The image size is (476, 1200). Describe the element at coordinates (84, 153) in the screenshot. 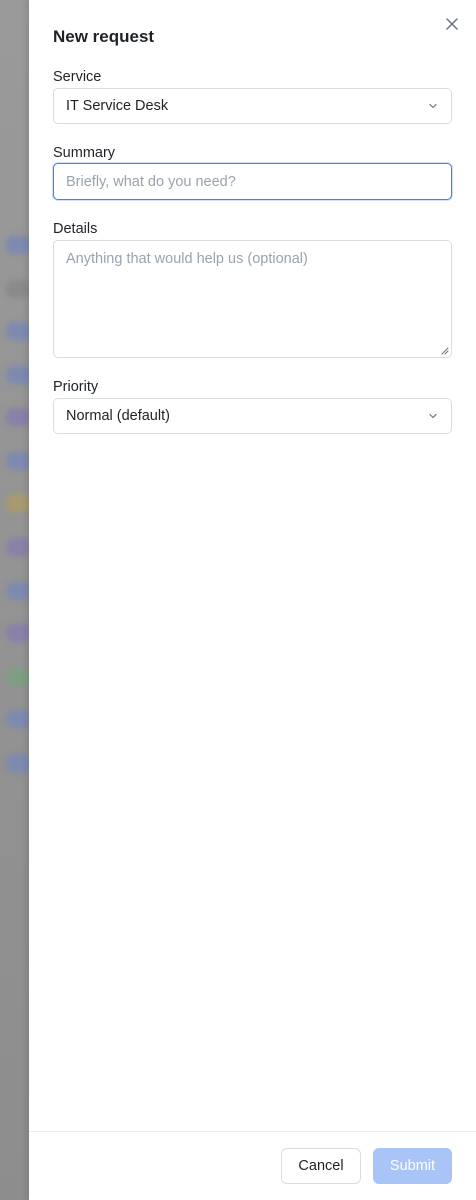

I see `summary-label: Summary` at that location.